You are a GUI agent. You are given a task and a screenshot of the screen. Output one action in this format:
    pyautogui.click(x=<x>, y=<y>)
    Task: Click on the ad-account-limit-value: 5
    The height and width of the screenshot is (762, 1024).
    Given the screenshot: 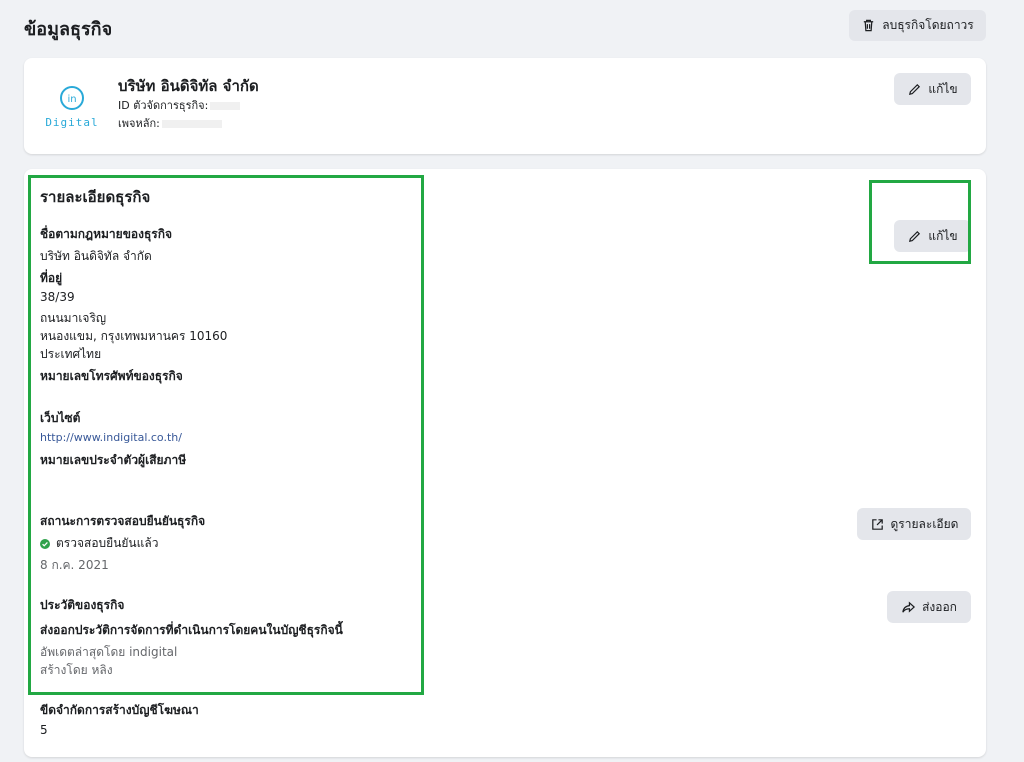 What is the action you would take?
    pyautogui.click(x=44, y=730)
    